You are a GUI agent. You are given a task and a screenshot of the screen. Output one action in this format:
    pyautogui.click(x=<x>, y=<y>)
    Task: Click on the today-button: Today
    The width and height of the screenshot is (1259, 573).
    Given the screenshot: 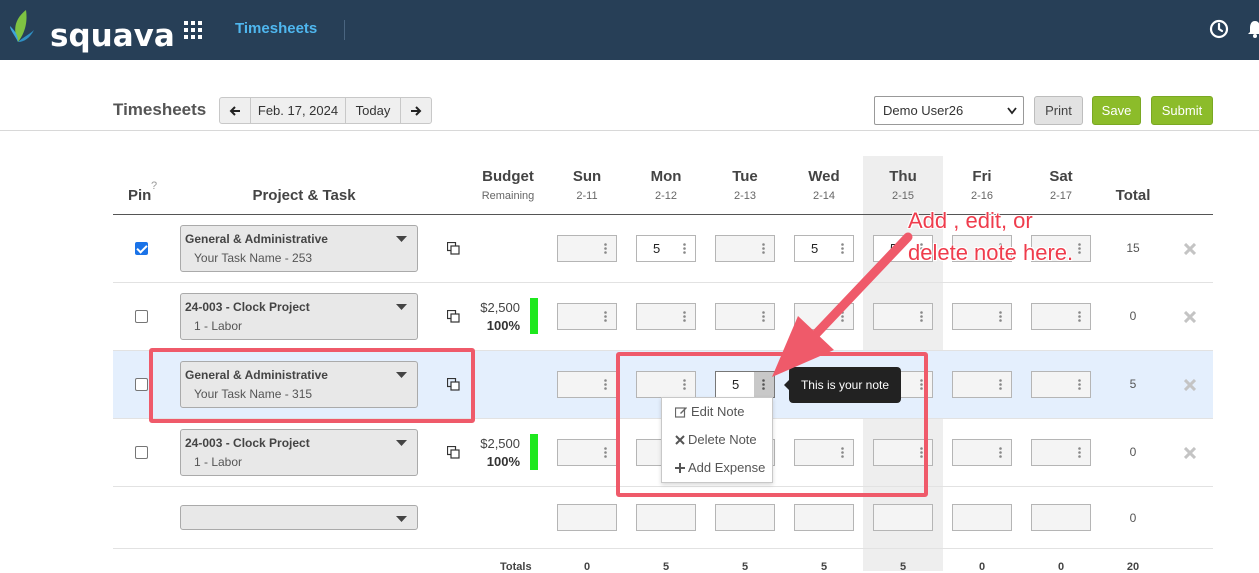 What is the action you would take?
    pyautogui.click(x=373, y=110)
    